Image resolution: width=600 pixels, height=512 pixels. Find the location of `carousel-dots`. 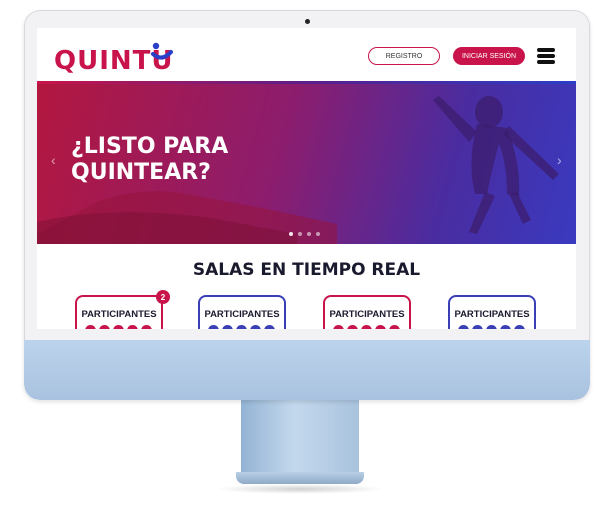

carousel-dots is located at coordinates (304, 234).